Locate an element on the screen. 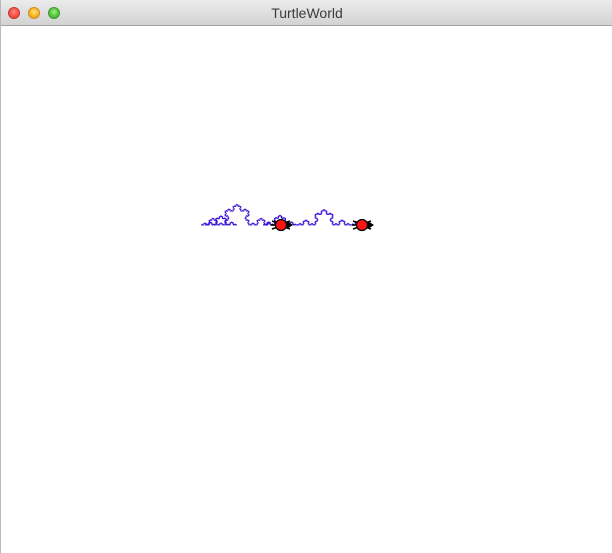 The image size is (612, 553). window-title: TurtleWorld is located at coordinates (307, 13).